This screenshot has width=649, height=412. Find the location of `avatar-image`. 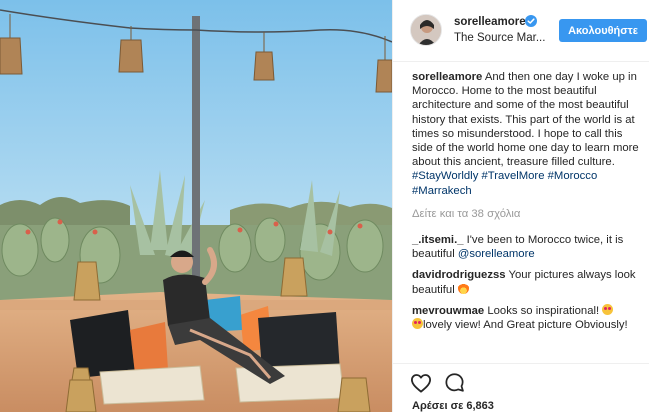

avatar-image is located at coordinates (426, 30).